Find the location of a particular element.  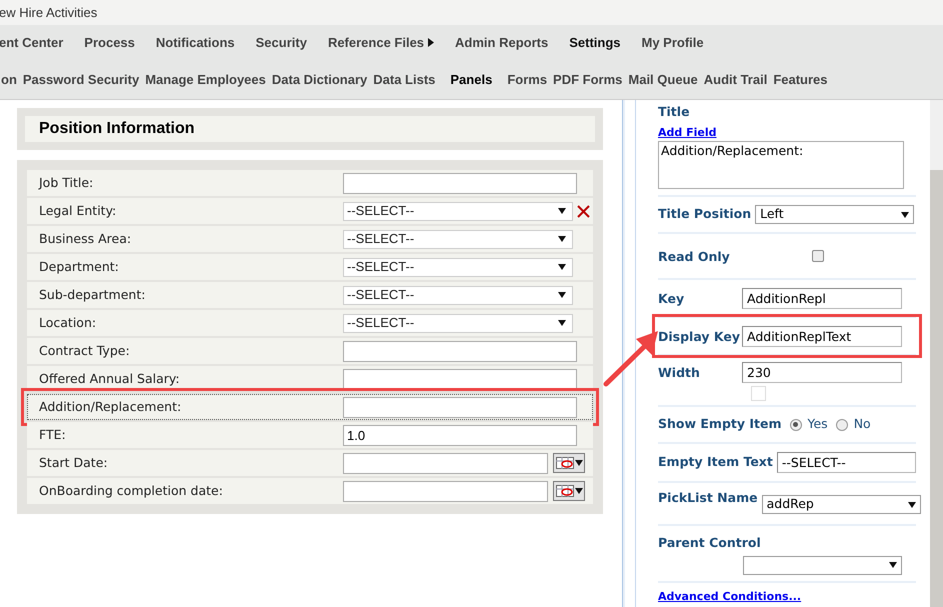

subnav-item: Manage Employees is located at coordinates (205, 80).